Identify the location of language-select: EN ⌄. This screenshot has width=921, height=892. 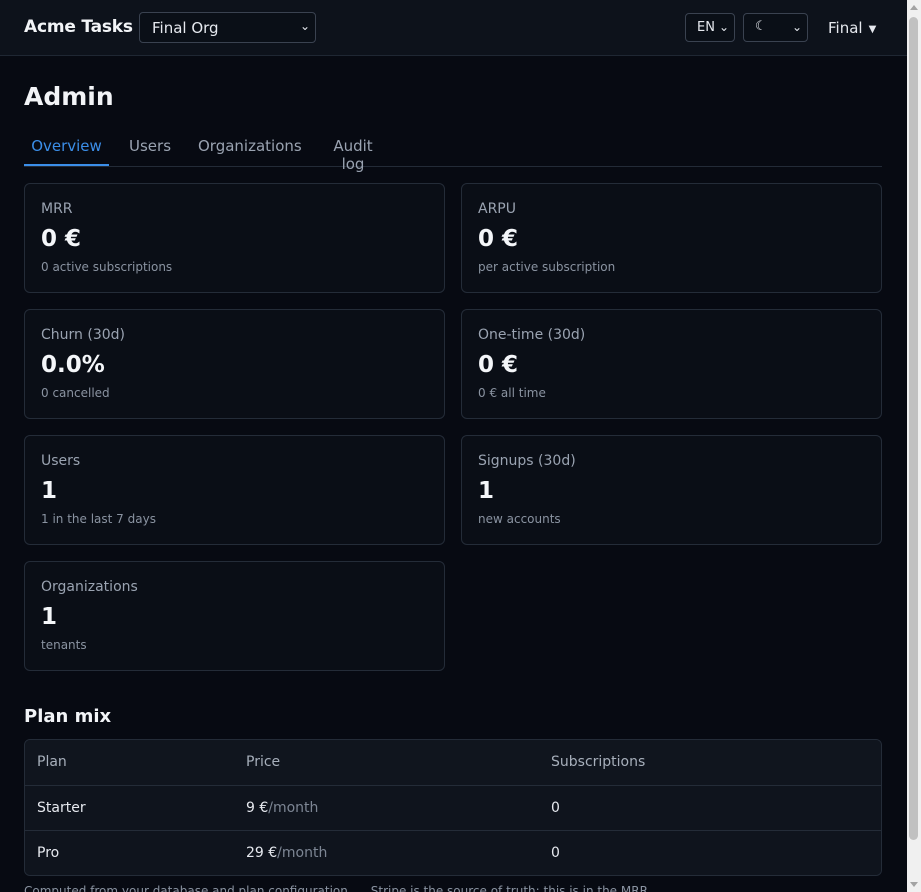
(710, 27).